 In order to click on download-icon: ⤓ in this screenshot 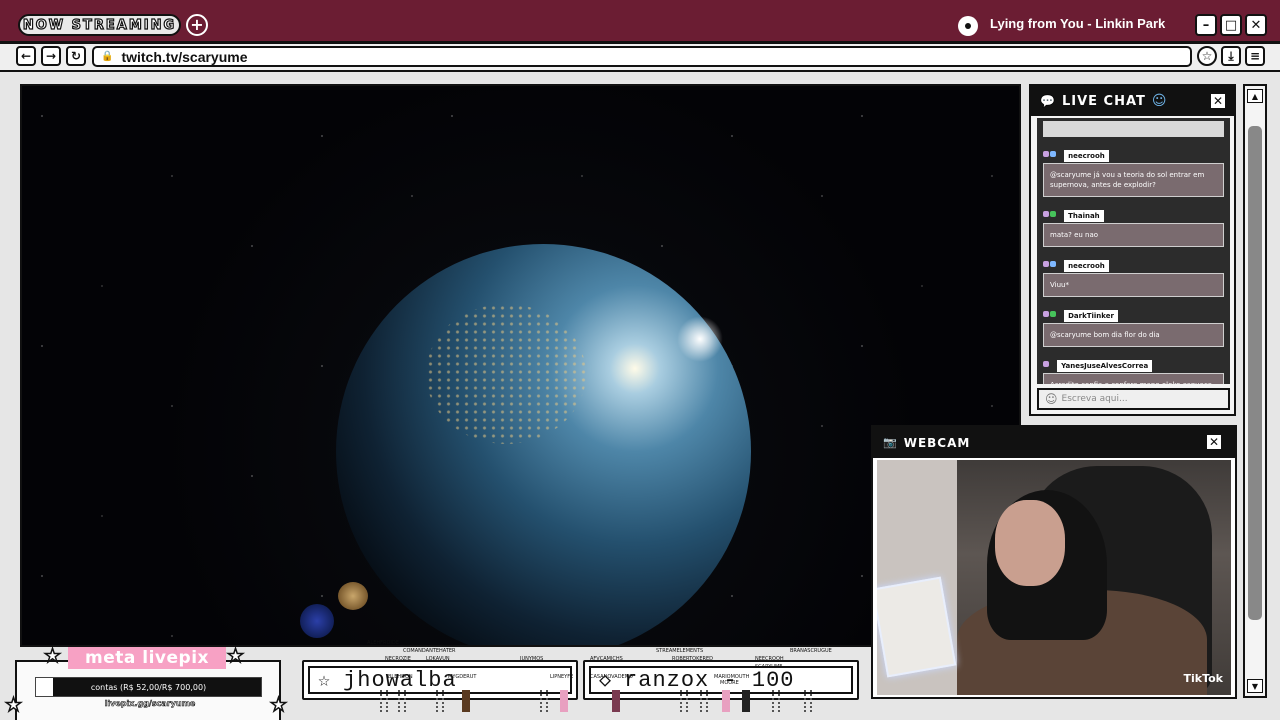, I will do `click(1231, 56)`.